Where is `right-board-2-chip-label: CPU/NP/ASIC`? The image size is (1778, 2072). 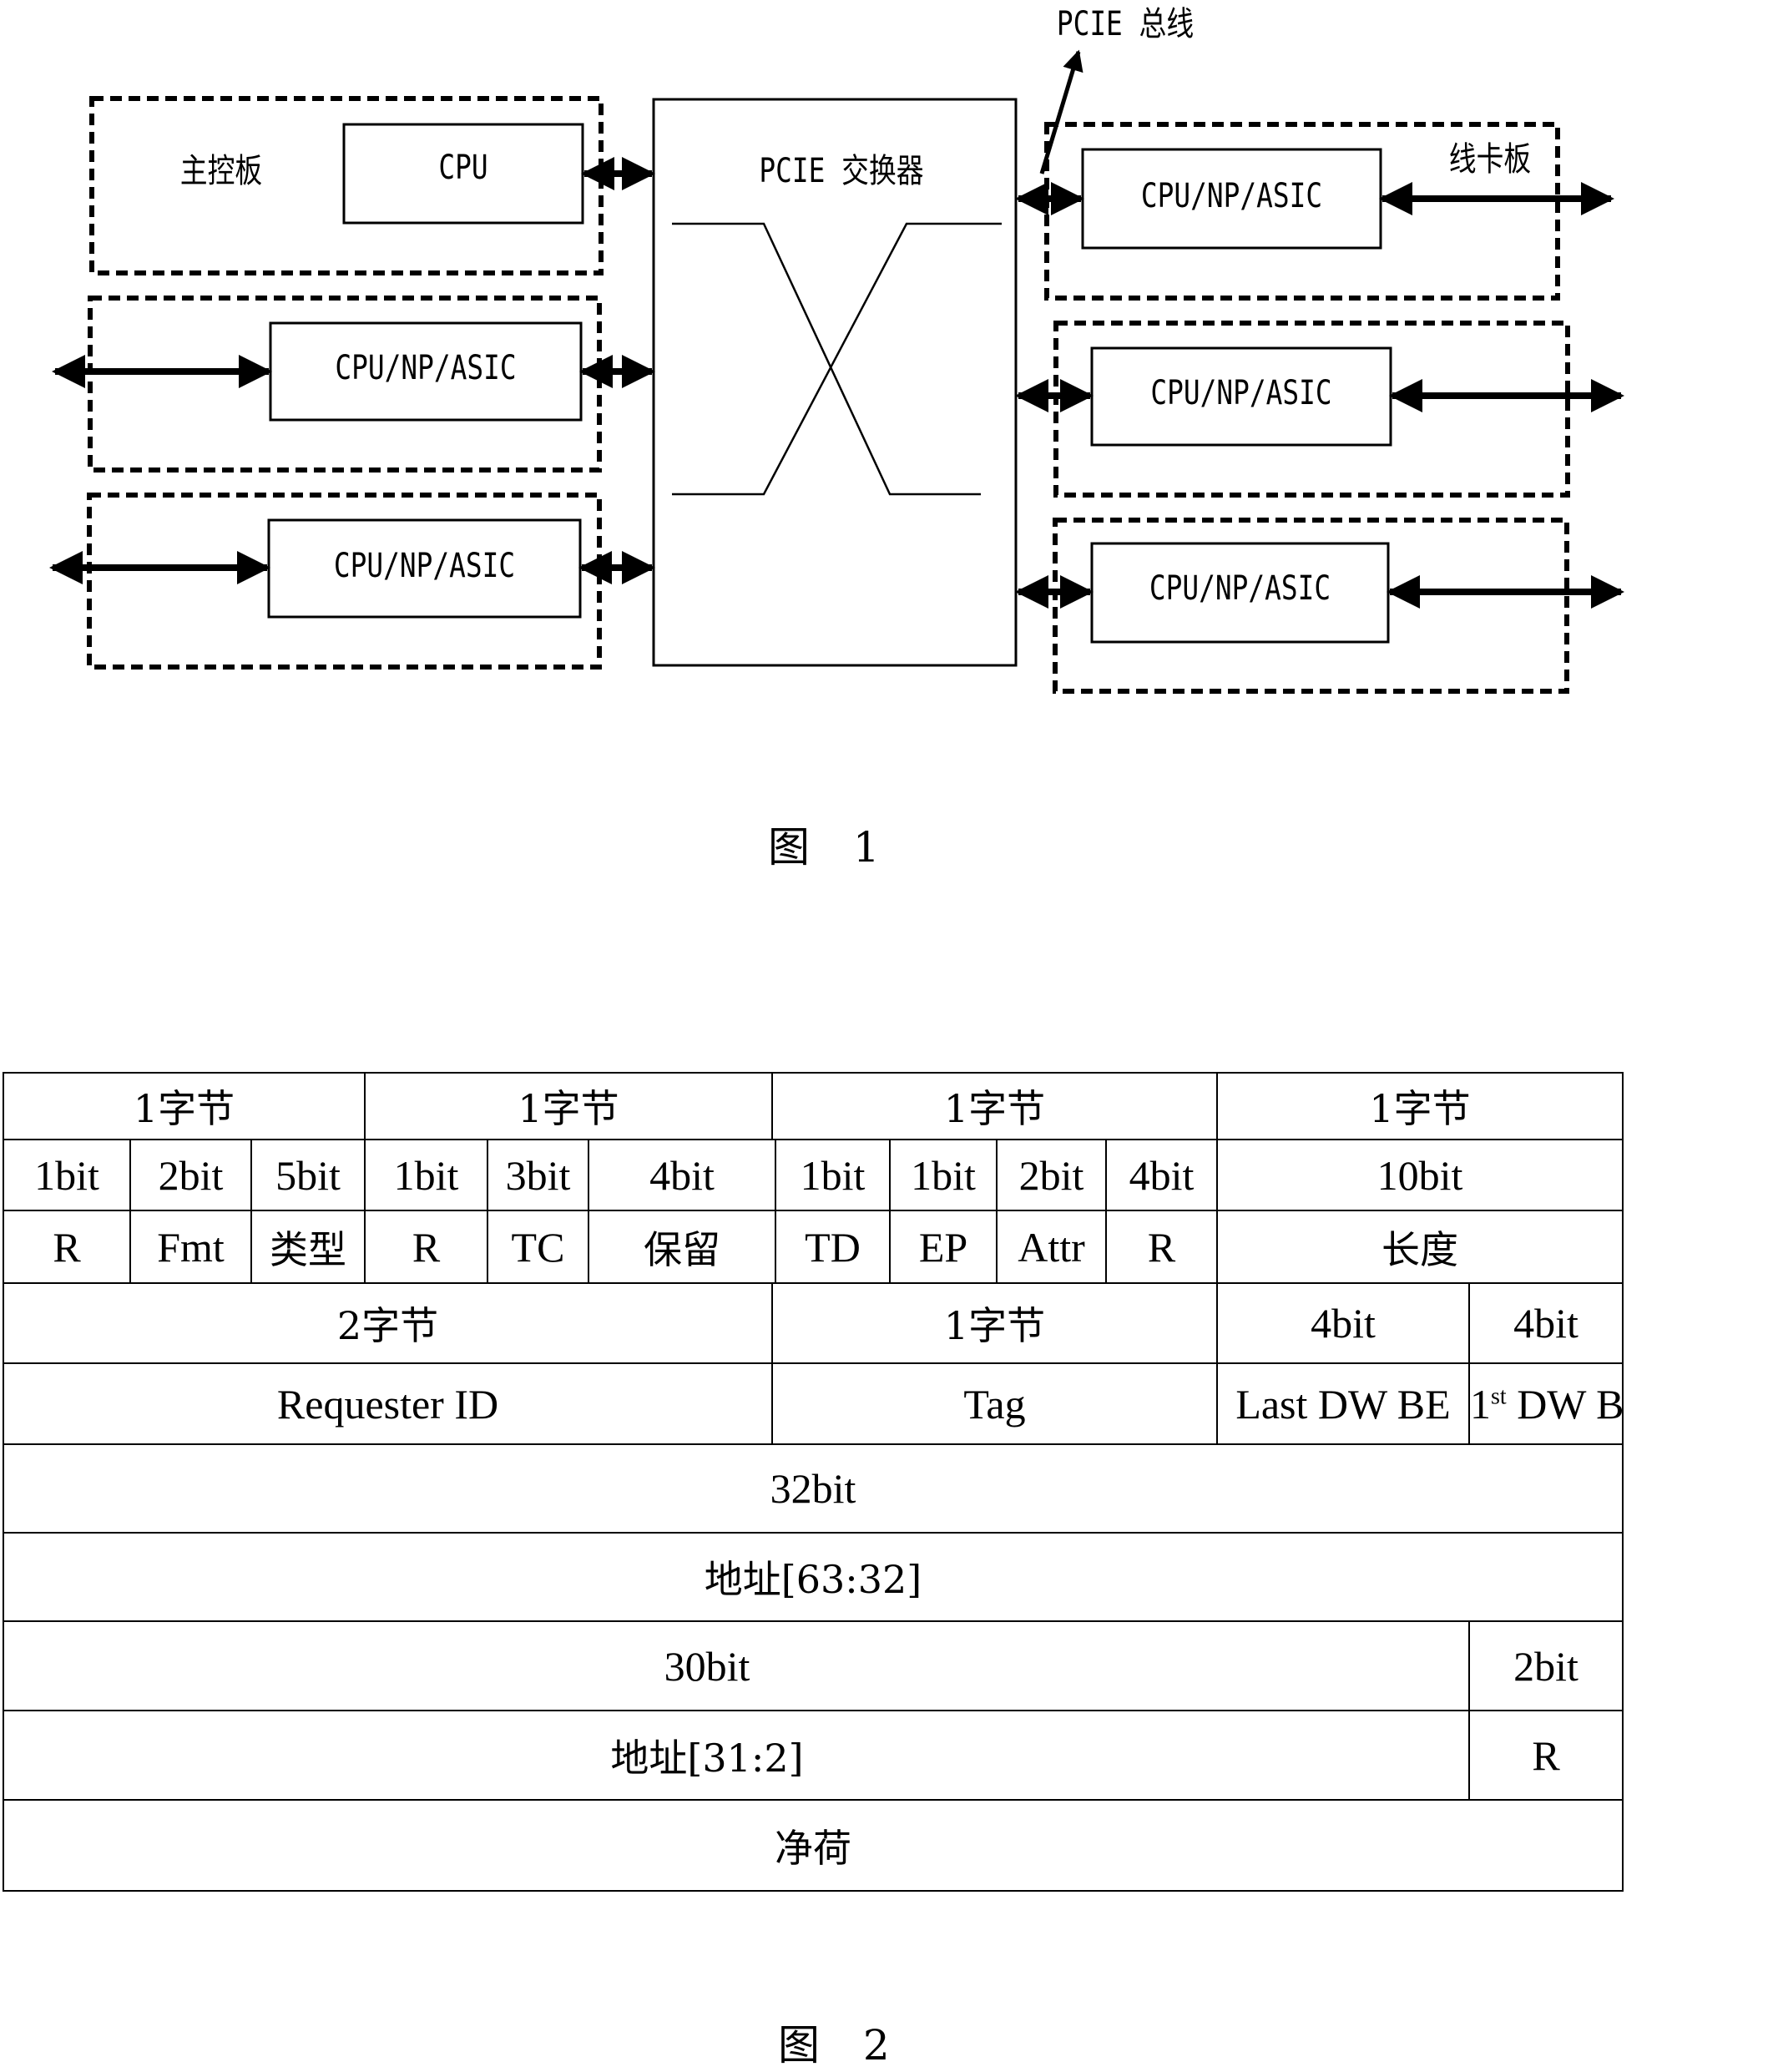
right-board-2-chip-label: CPU/NP/ASIC is located at coordinates (1241, 393).